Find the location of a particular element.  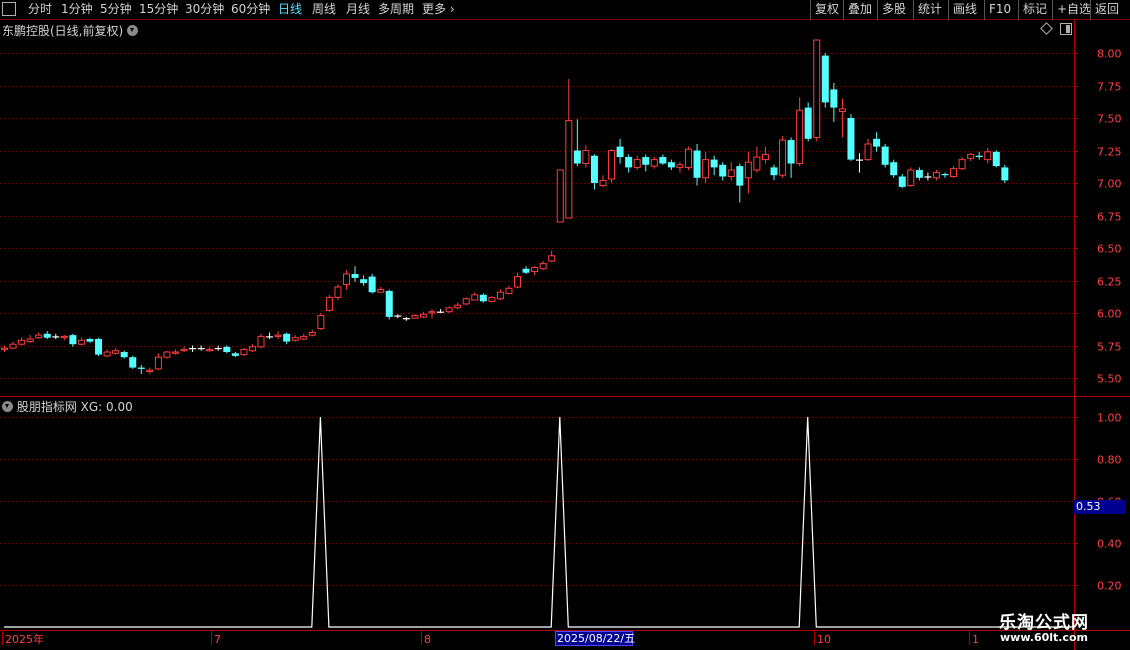

toolbar-button-6: 标记 is located at coordinates (1035, 10).